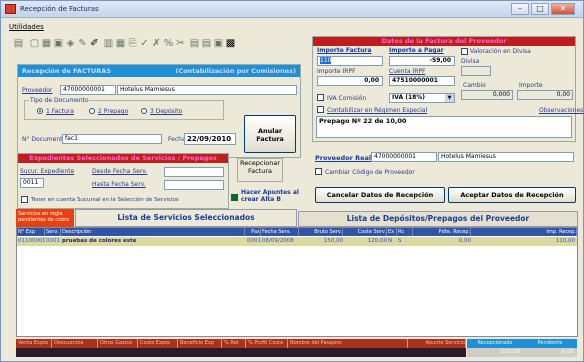  What do you see at coordinates (194, 43) in the screenshot?
I see `db-icon: ▤` at bounding box center [194, 43].